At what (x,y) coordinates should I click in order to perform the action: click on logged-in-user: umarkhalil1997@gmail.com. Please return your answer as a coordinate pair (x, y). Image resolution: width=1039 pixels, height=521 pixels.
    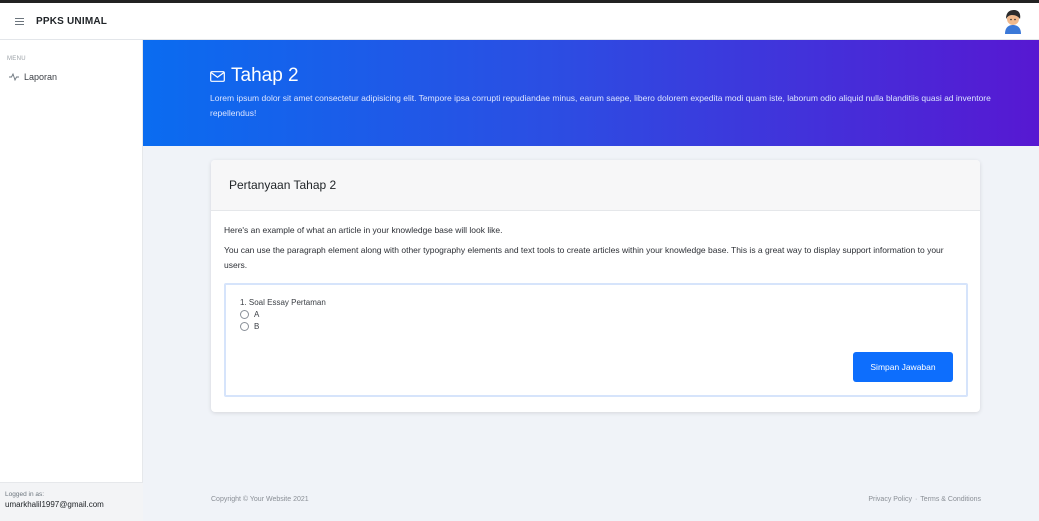
    Looking at the image, I should click on (54, 504).